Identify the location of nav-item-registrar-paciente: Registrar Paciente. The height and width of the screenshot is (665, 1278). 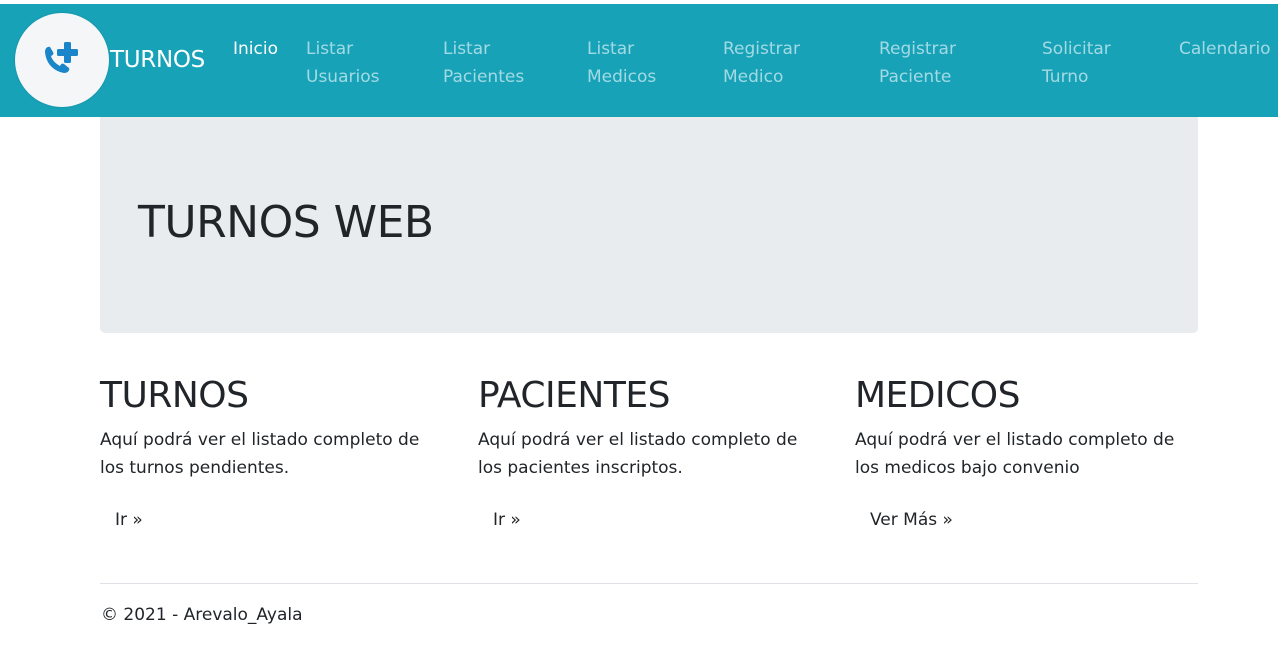
(917, 63).